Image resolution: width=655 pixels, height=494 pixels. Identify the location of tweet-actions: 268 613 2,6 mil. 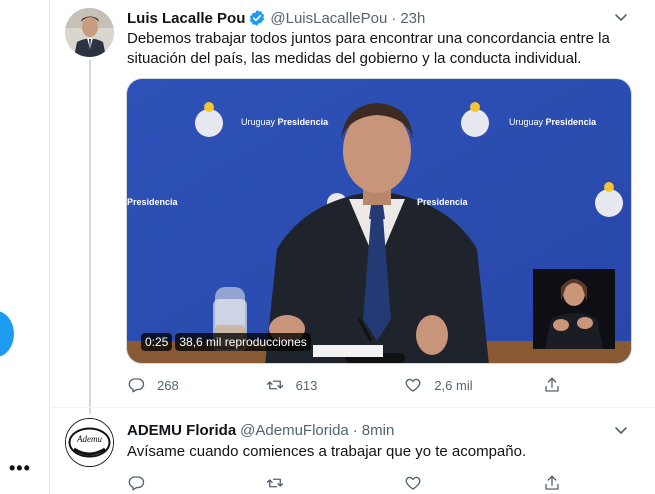
(347, 385).